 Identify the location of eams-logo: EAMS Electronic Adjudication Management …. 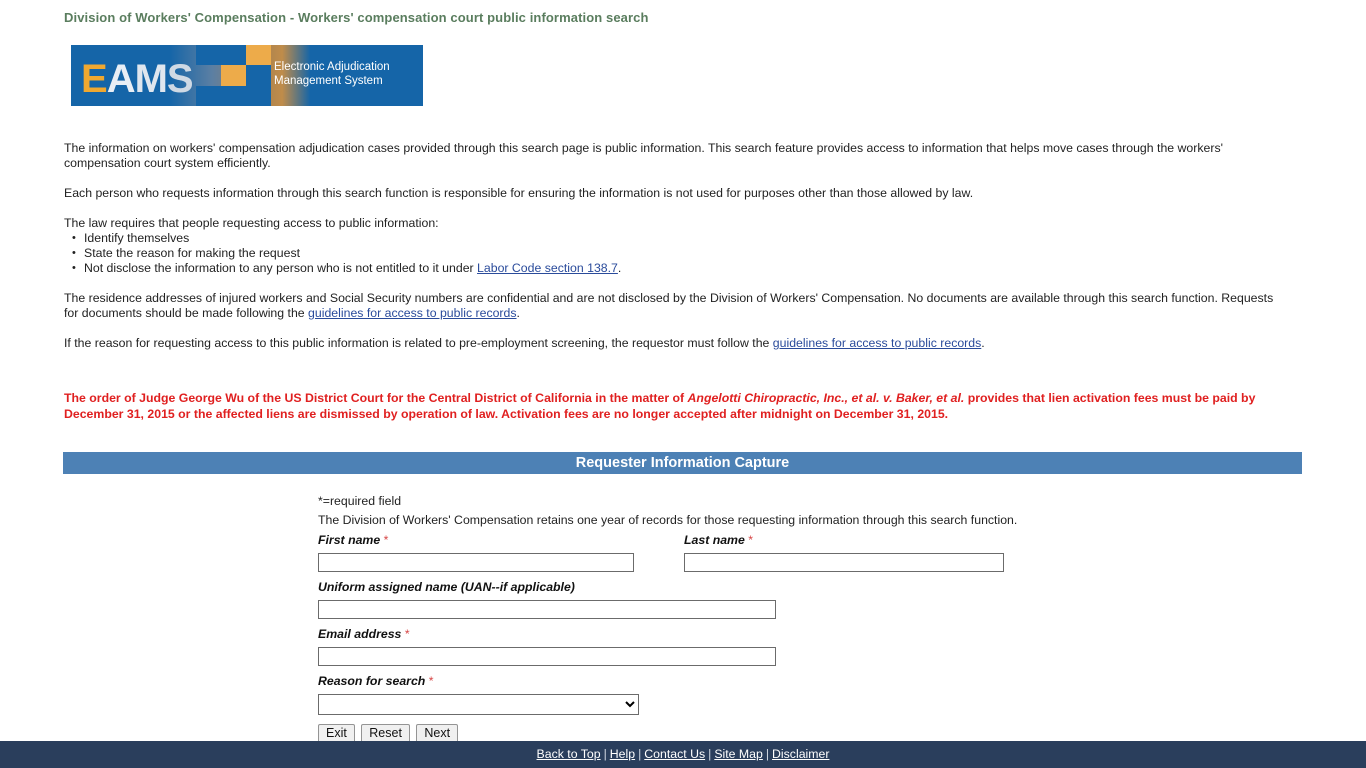
(247, 75).